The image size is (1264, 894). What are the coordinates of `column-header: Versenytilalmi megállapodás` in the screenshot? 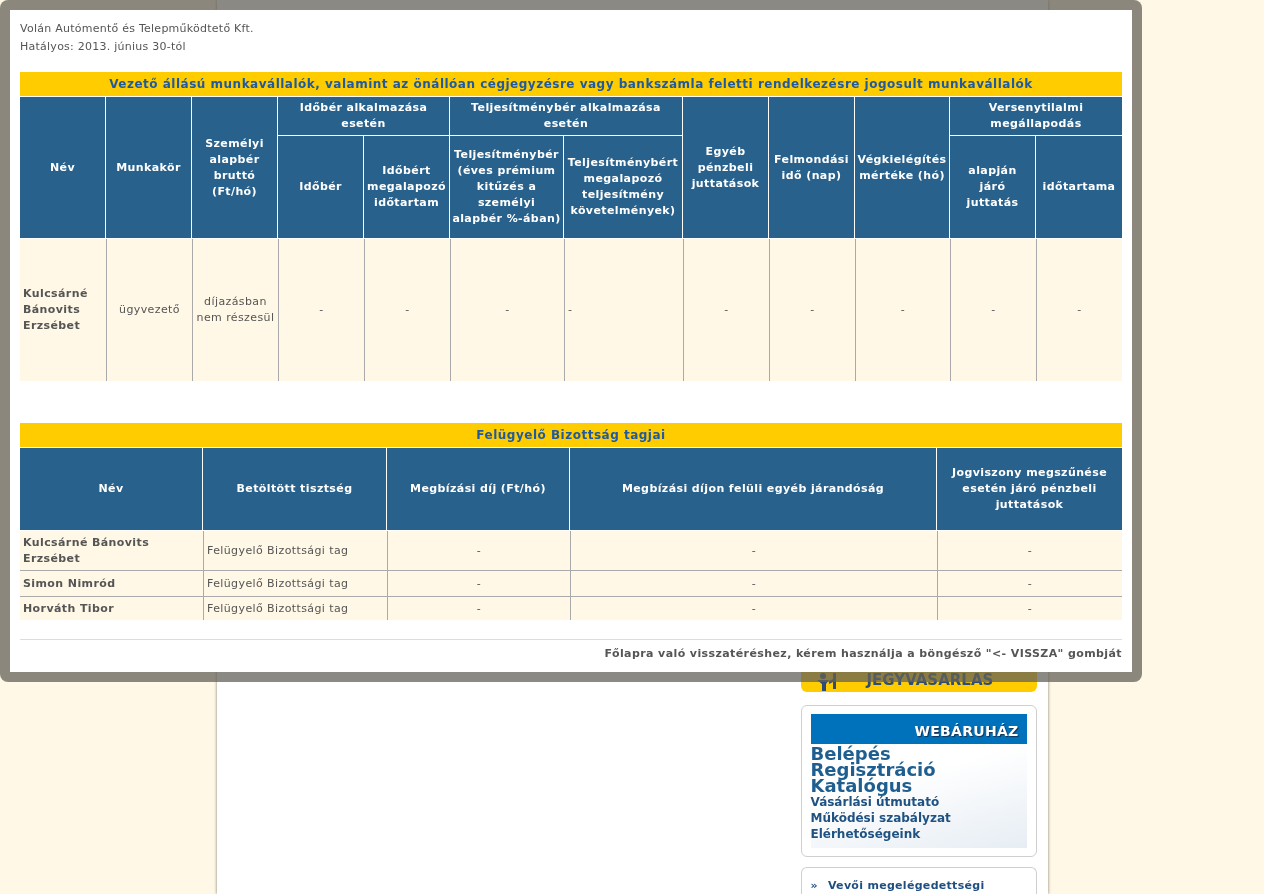 It's located at (1036, 116).